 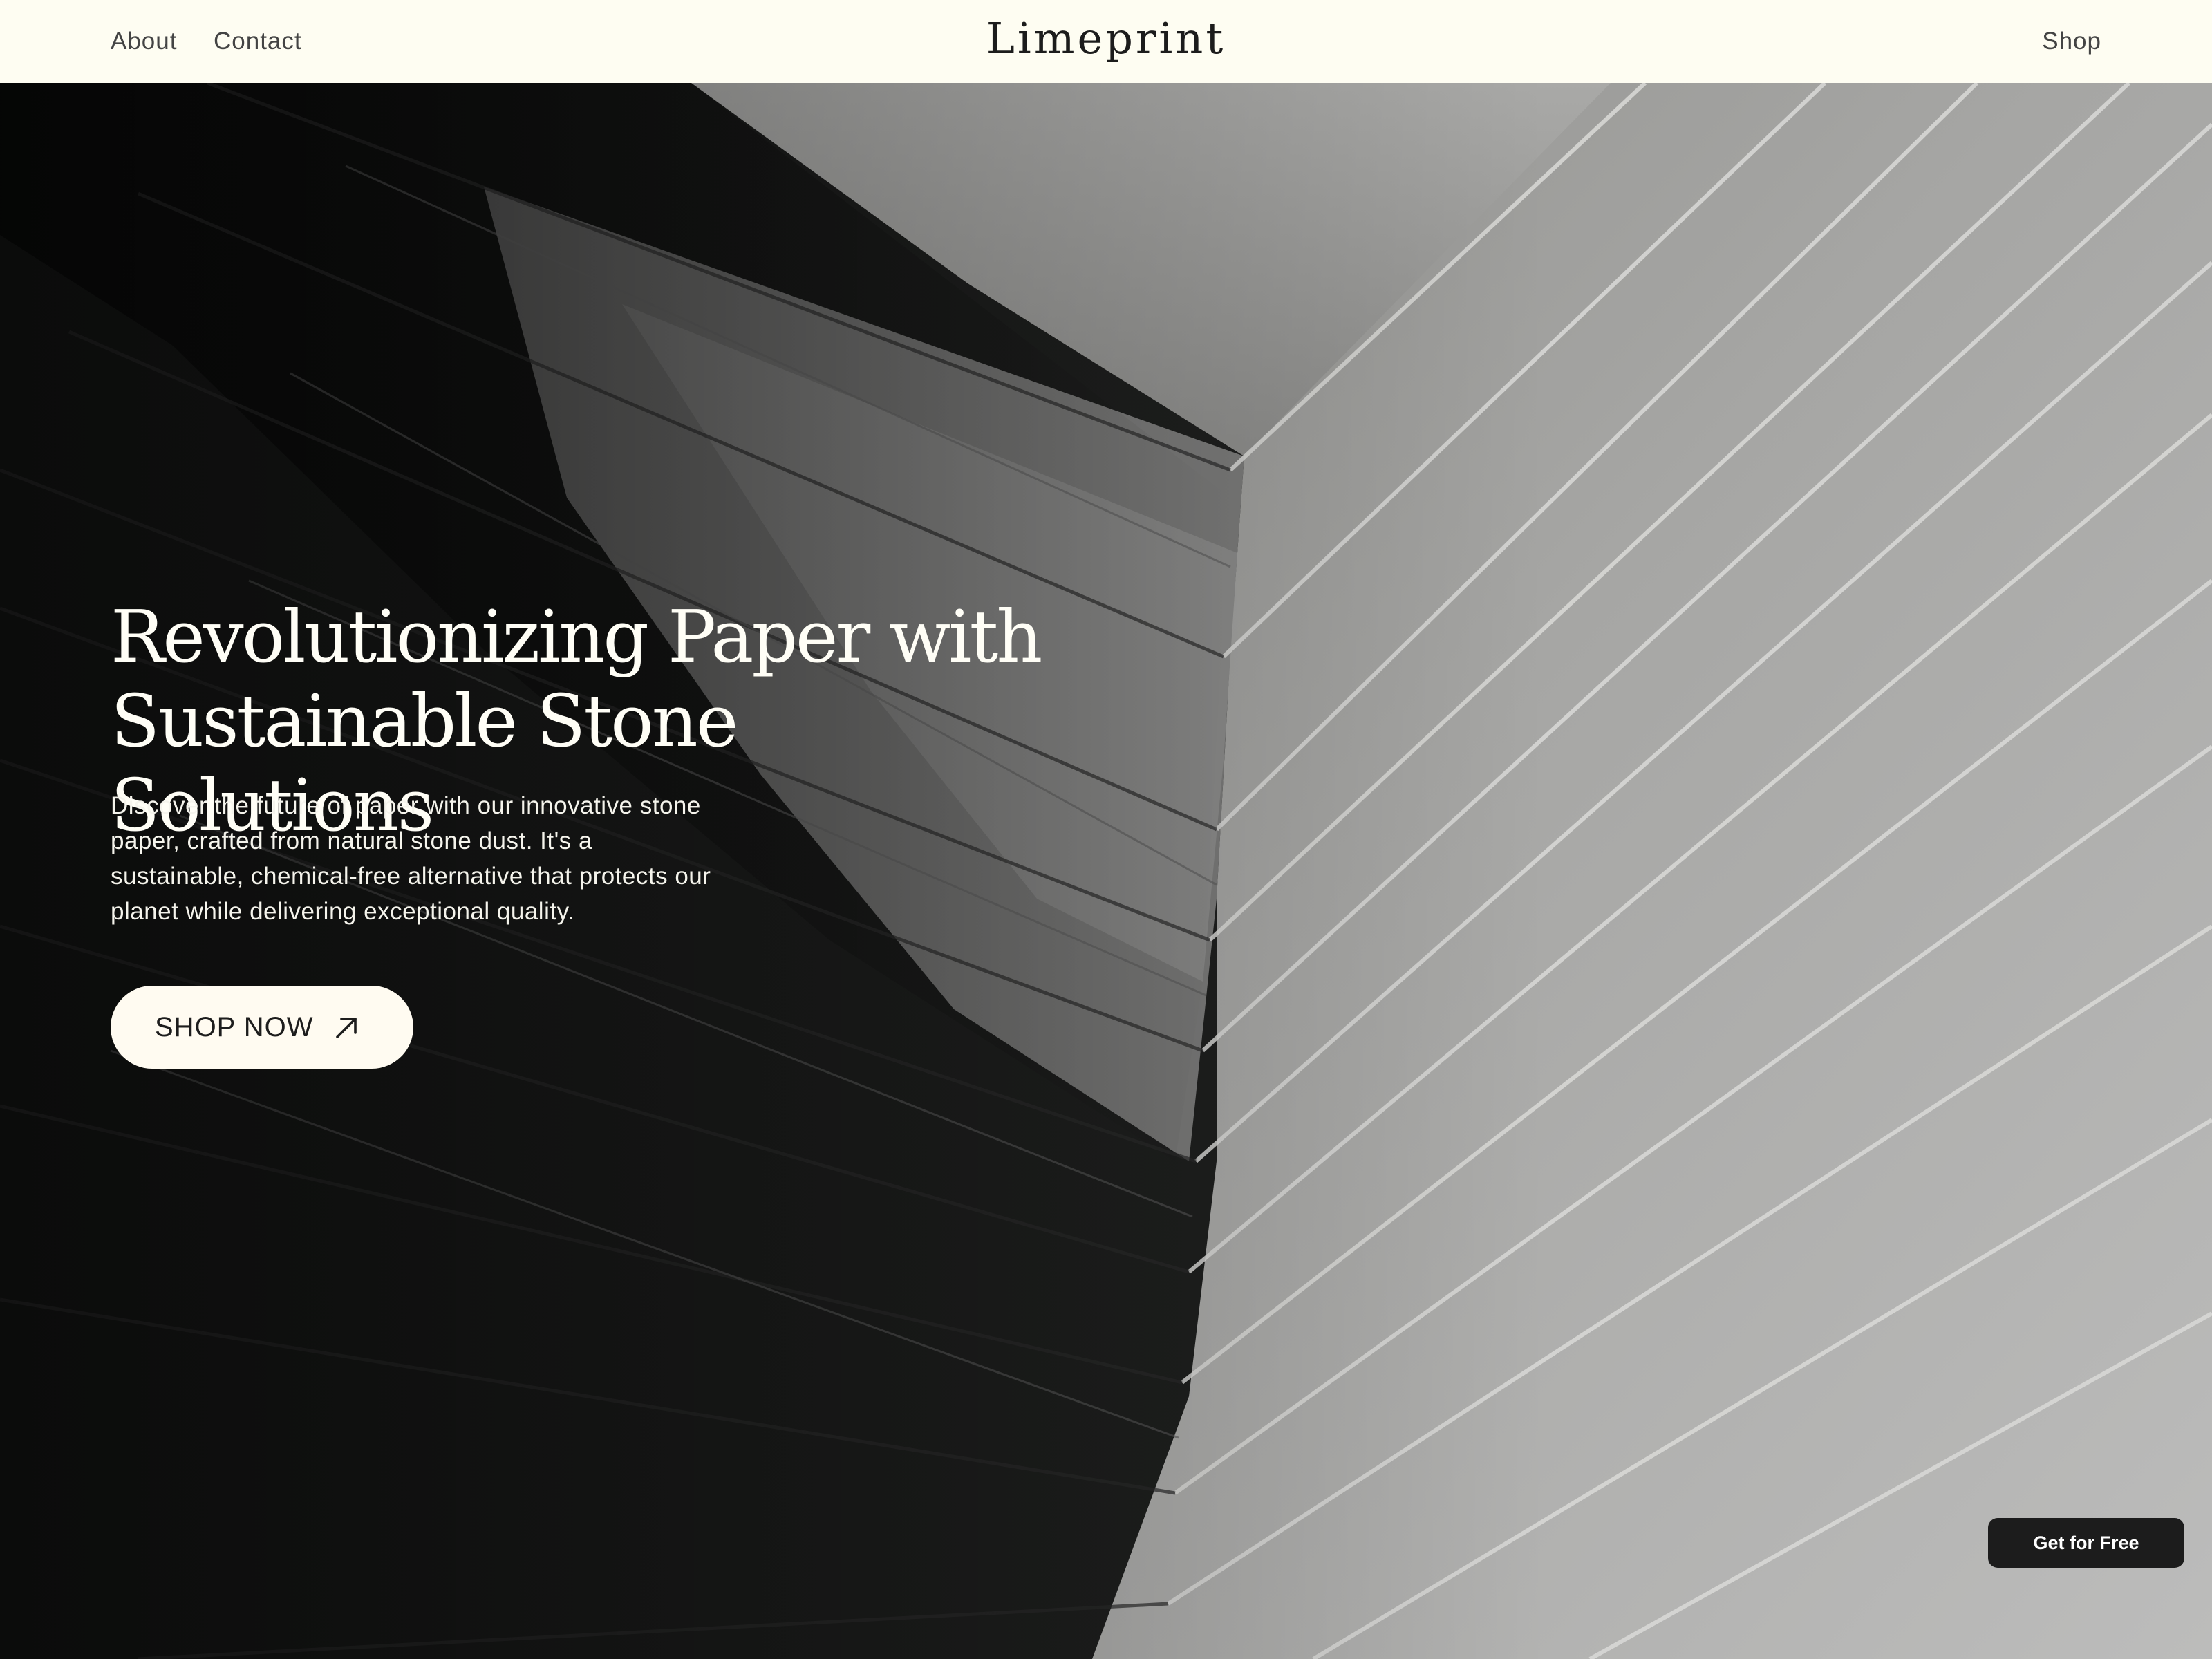 I want to click on get-for-free-button: Get for Free, so click(x=2086, y=1543).